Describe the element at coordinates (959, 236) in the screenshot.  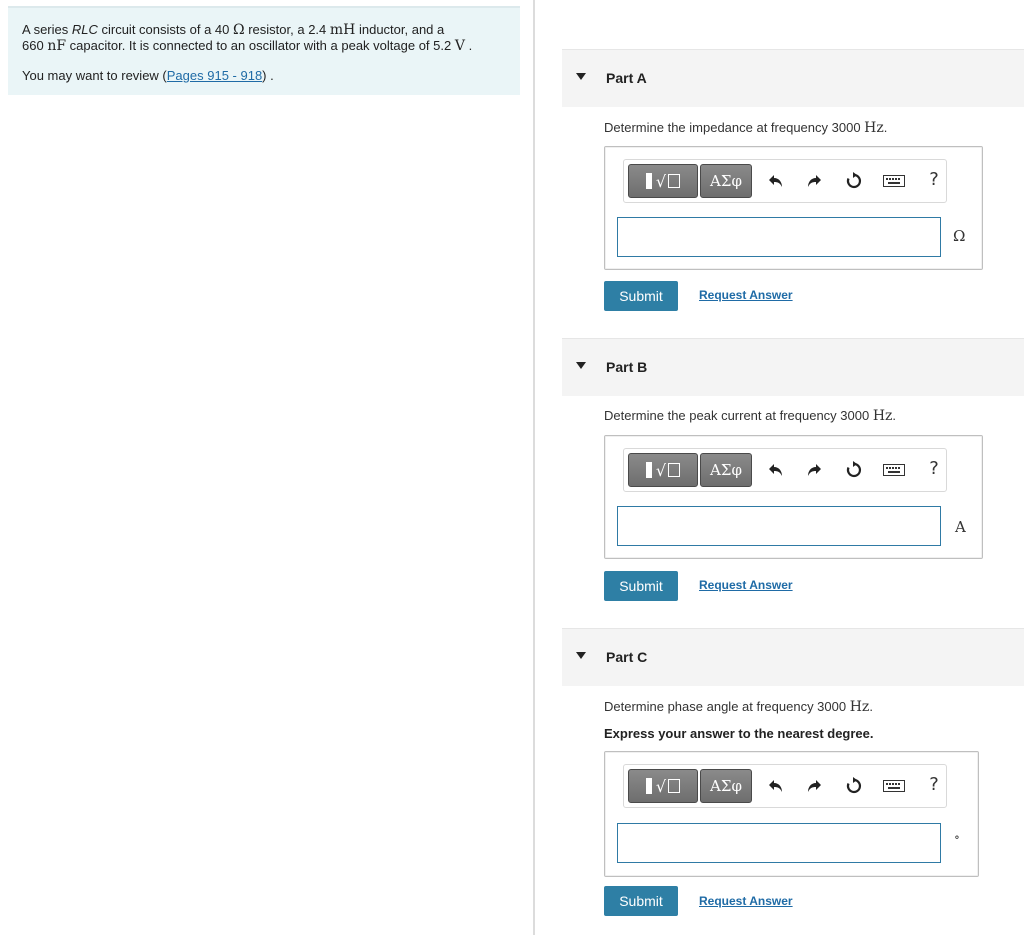
I see `part-a-unit: Ω` at that location.